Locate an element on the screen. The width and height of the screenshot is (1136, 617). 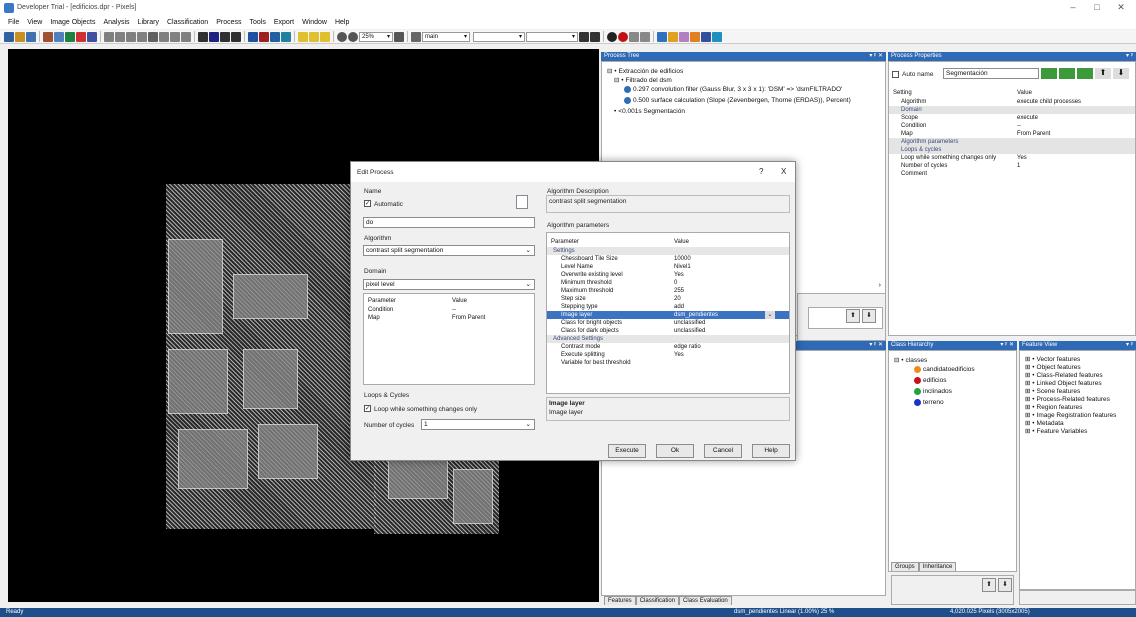
feature-item: ⊞ • Vector features is located at coordinates (1052, 359).